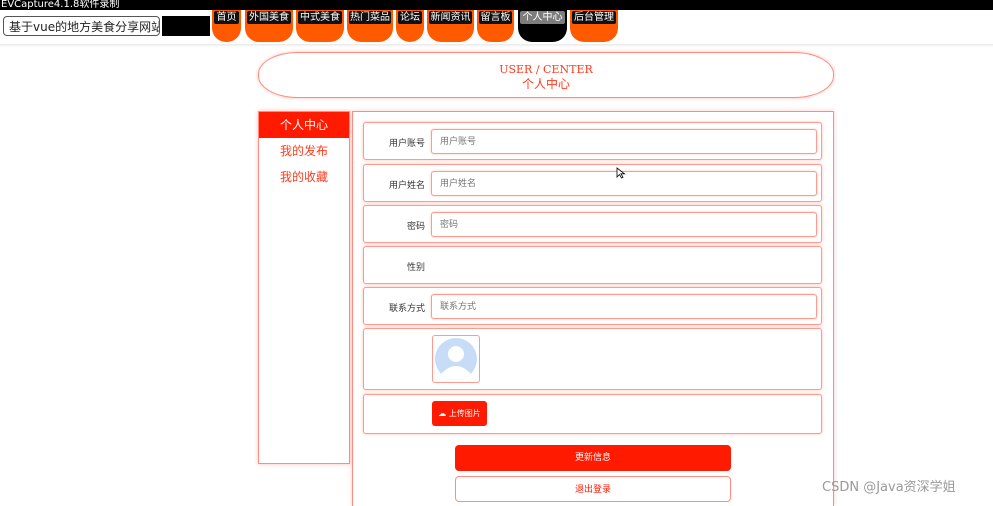  I want to click on form-row-avatar, so click(592, 359).